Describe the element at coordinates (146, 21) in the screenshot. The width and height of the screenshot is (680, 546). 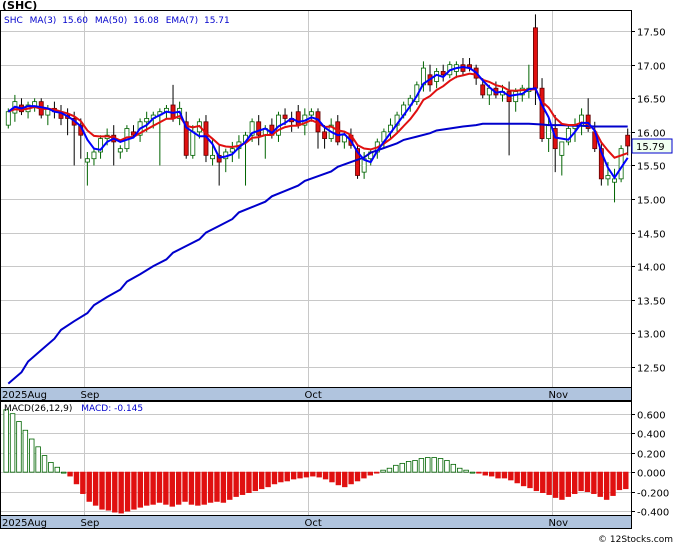
I see `legend-ma50-value: 16.08` at that location.